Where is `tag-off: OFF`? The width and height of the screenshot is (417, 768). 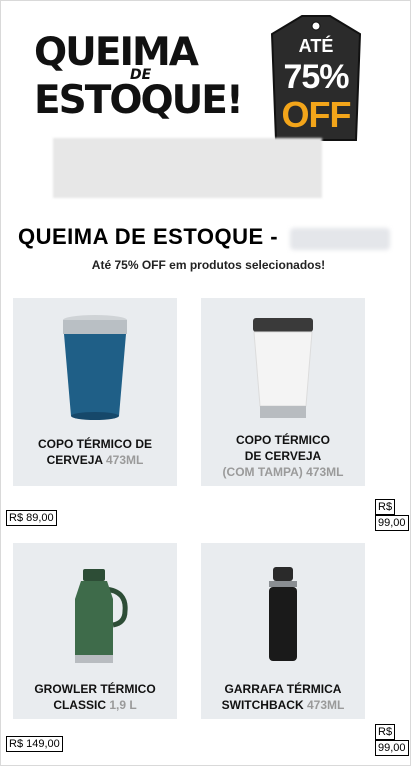 tag-off: OFF is located at coordinates (316, 114).